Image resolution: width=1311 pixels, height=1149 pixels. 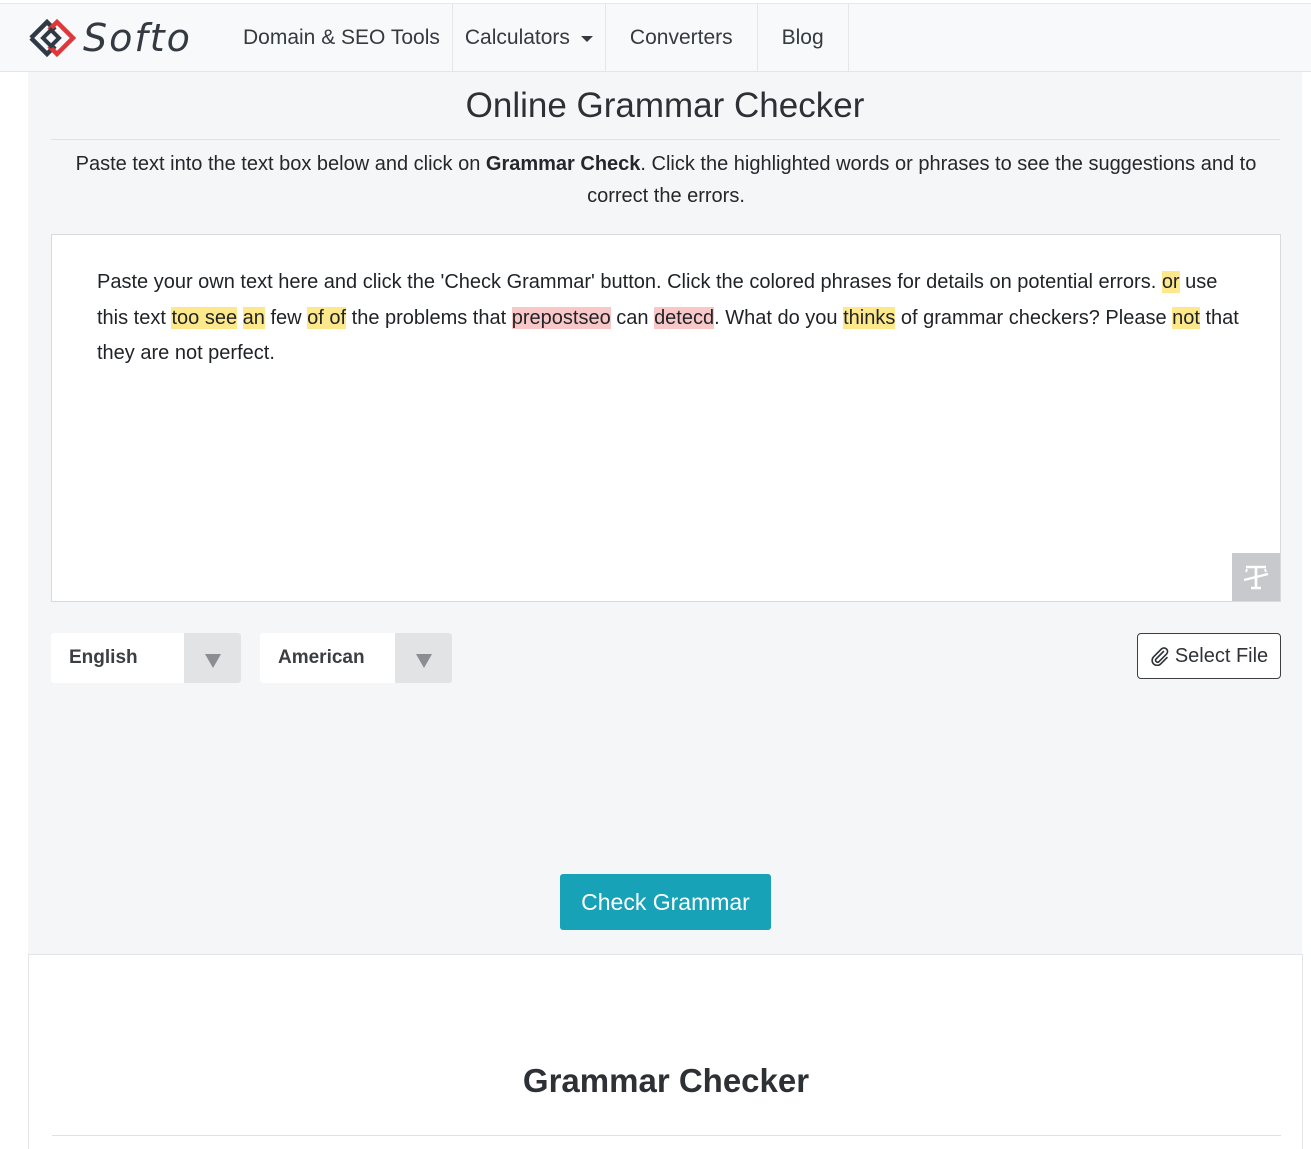 What do you see at coordinates (204, 317) in the screenshot?
I see `grammar-issue-highlight: too see` at bounding box center [204, 317].